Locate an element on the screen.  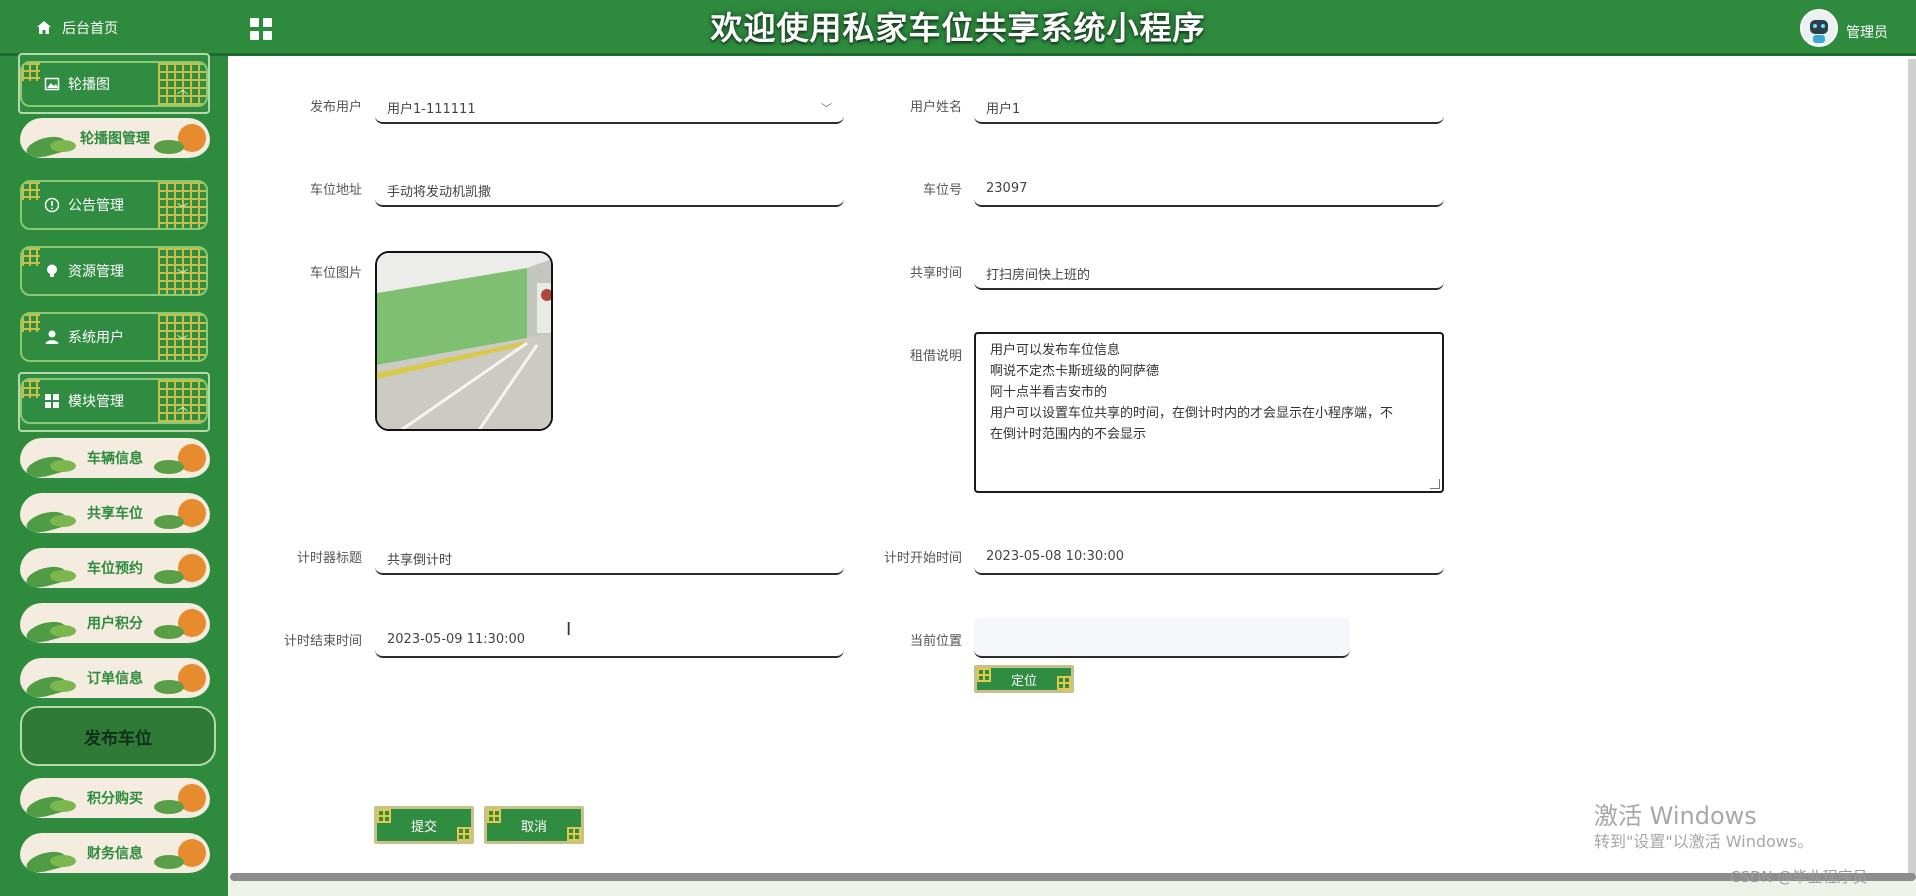
sidebar-item-points-purchase: 积分购买 is located at coordinates (115, 800).